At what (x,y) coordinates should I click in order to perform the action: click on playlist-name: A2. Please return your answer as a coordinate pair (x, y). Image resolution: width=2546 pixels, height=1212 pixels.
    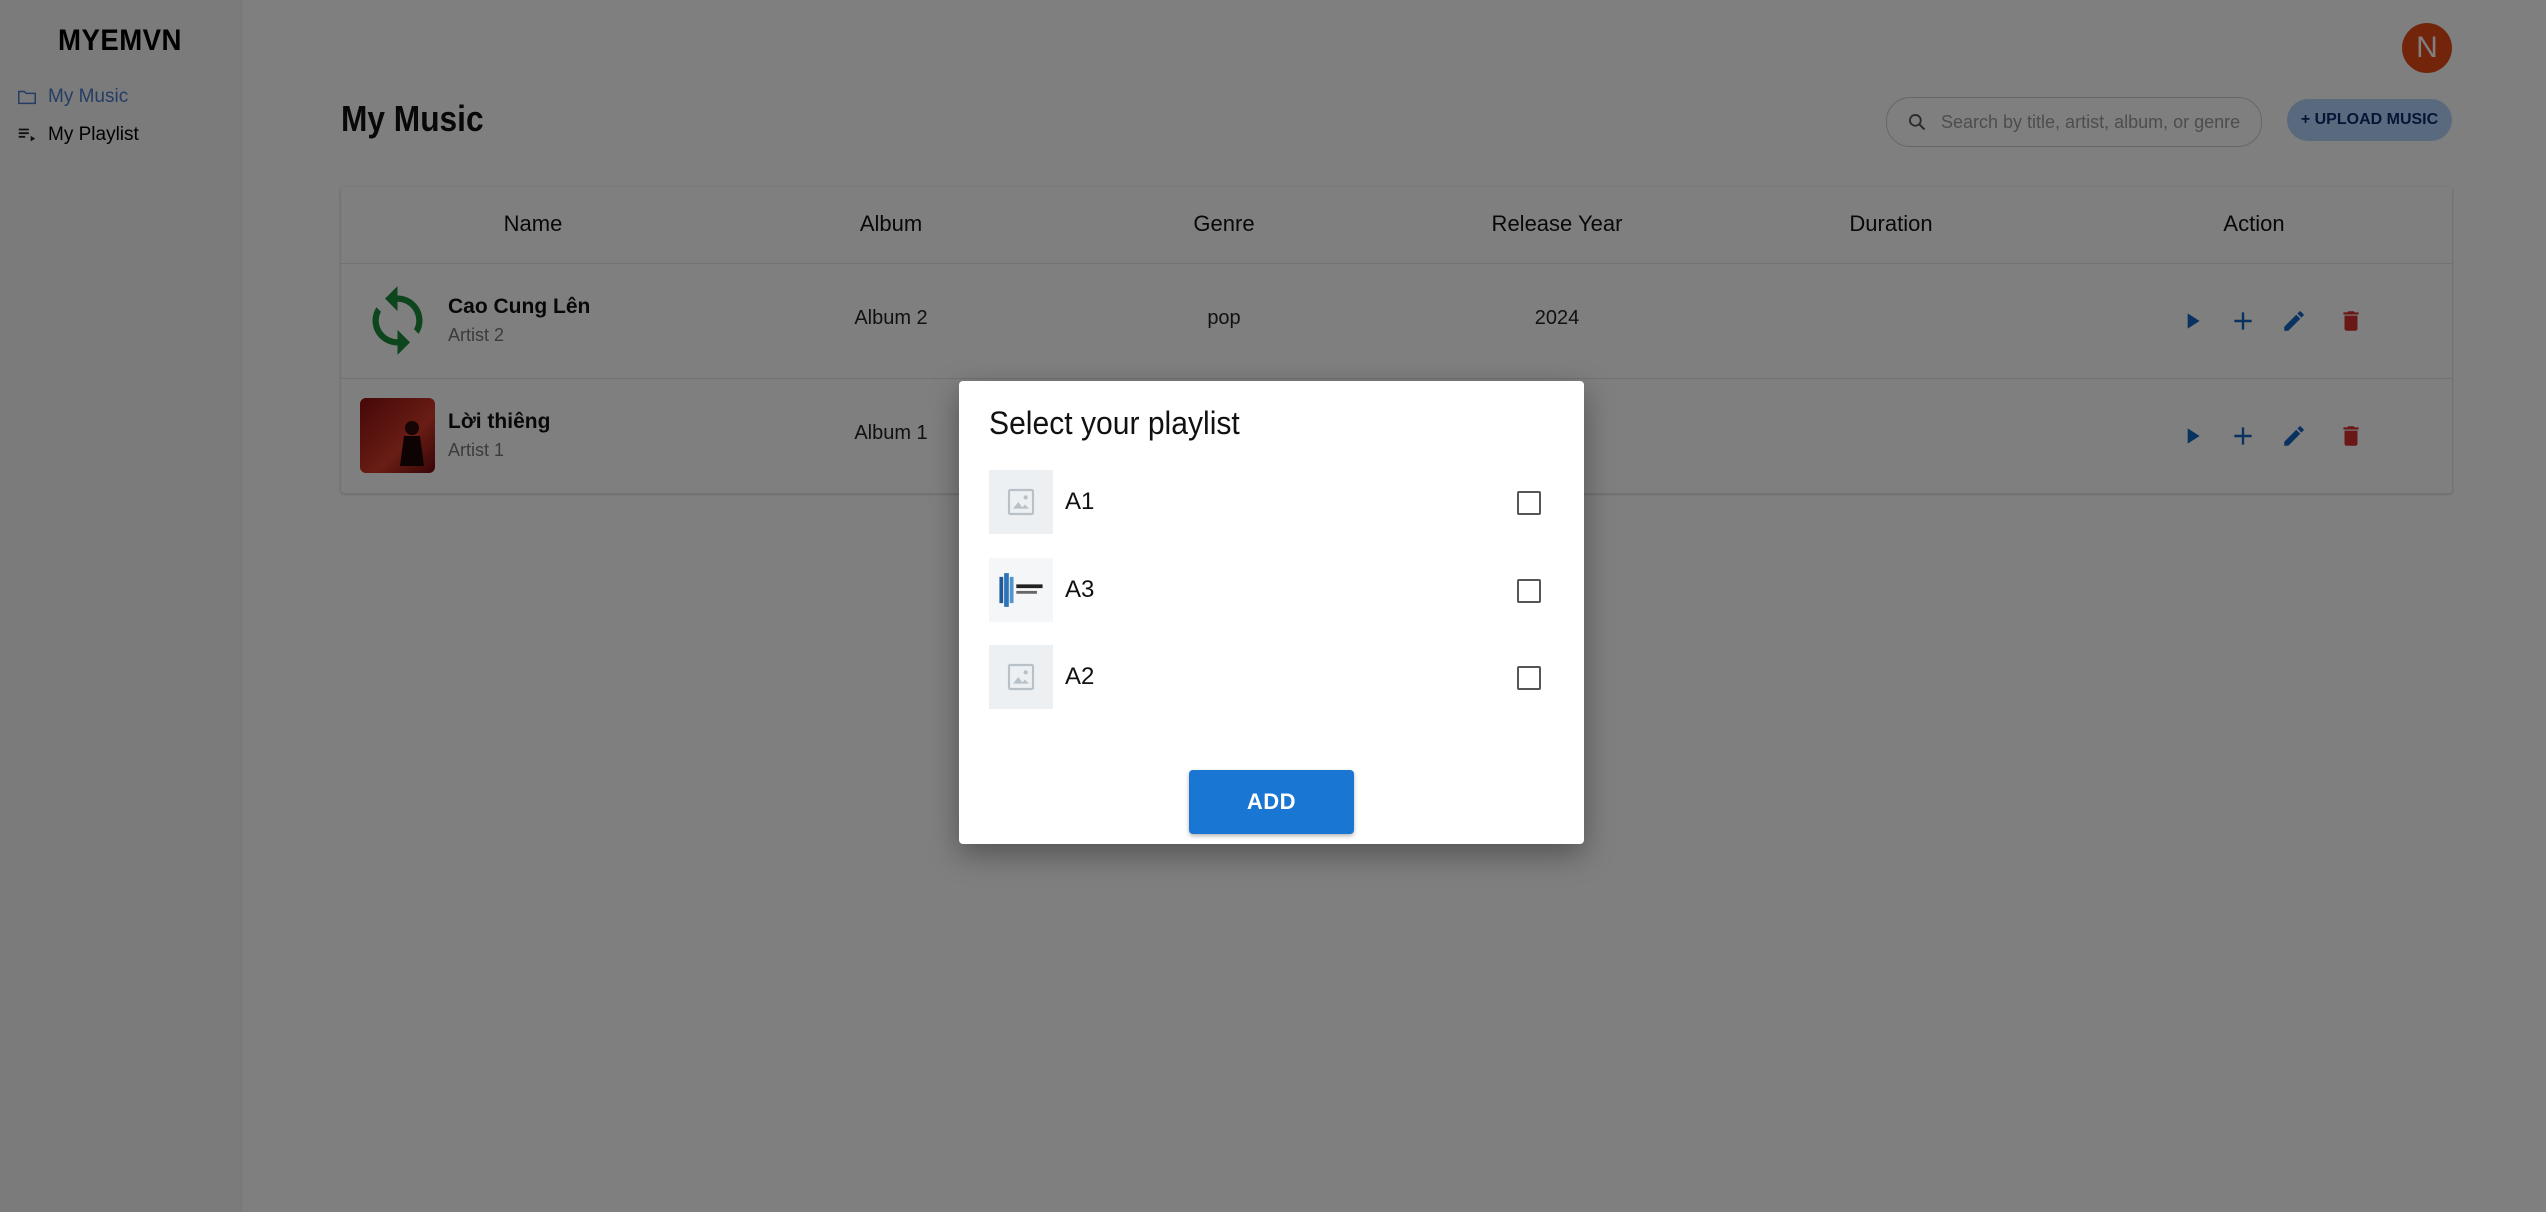
    Looking at the image, I should click on (1080, 676).